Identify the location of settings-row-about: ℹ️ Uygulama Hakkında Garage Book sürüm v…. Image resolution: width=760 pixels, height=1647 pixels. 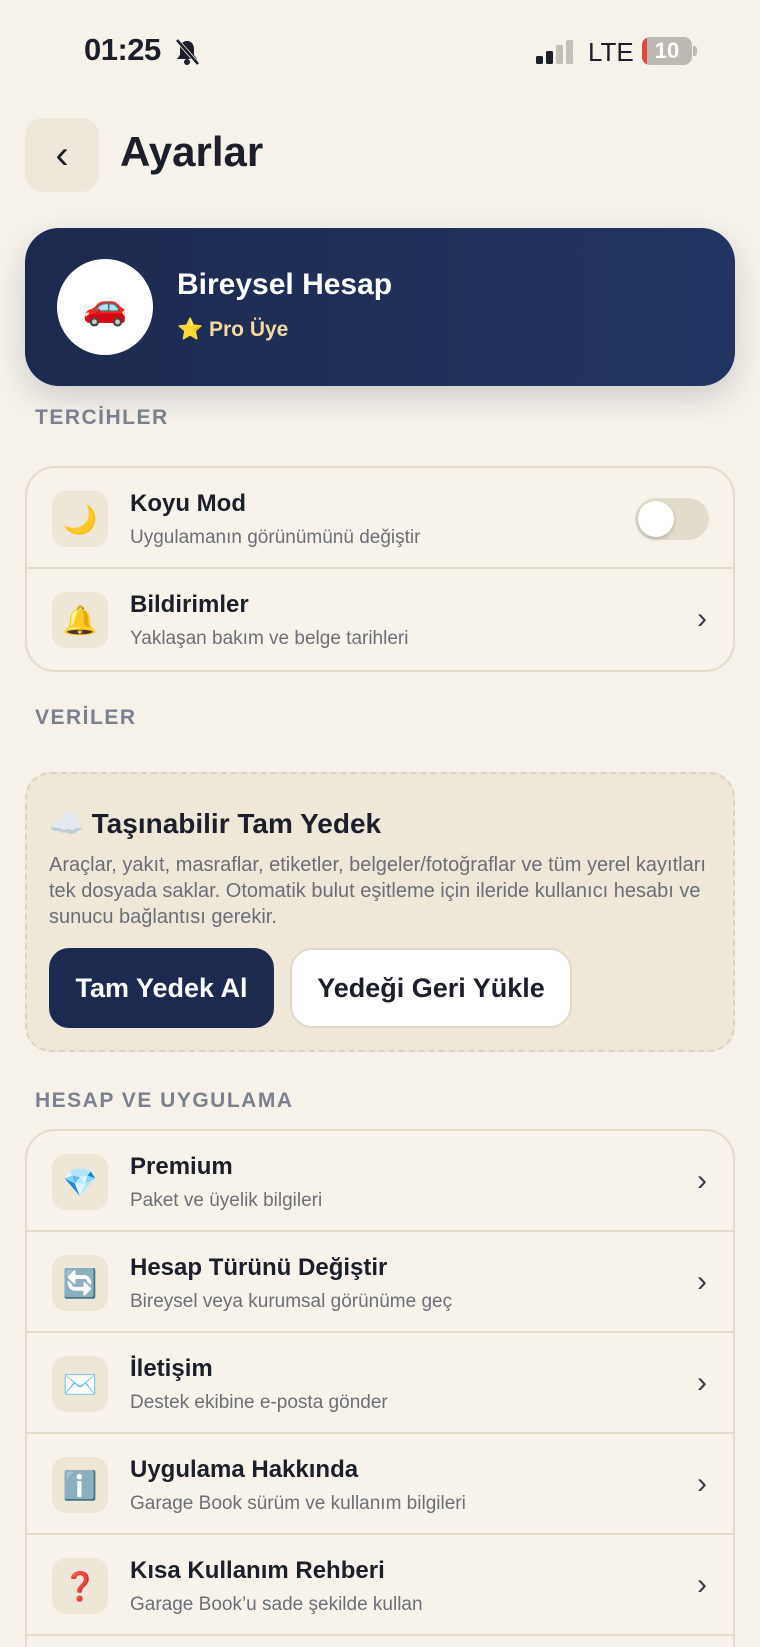
(380, 1484).